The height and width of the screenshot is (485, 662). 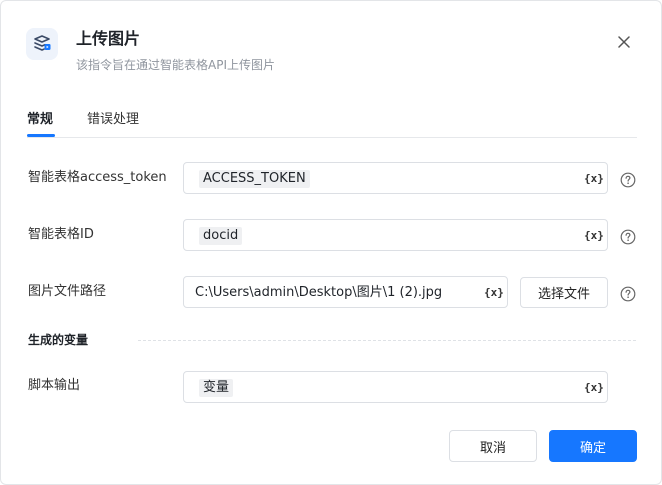 What do you see at coordinates (97, 177) in the screenshot?
I see `access-token-label: 智能表格access_token` at bounding box center [97, 177].